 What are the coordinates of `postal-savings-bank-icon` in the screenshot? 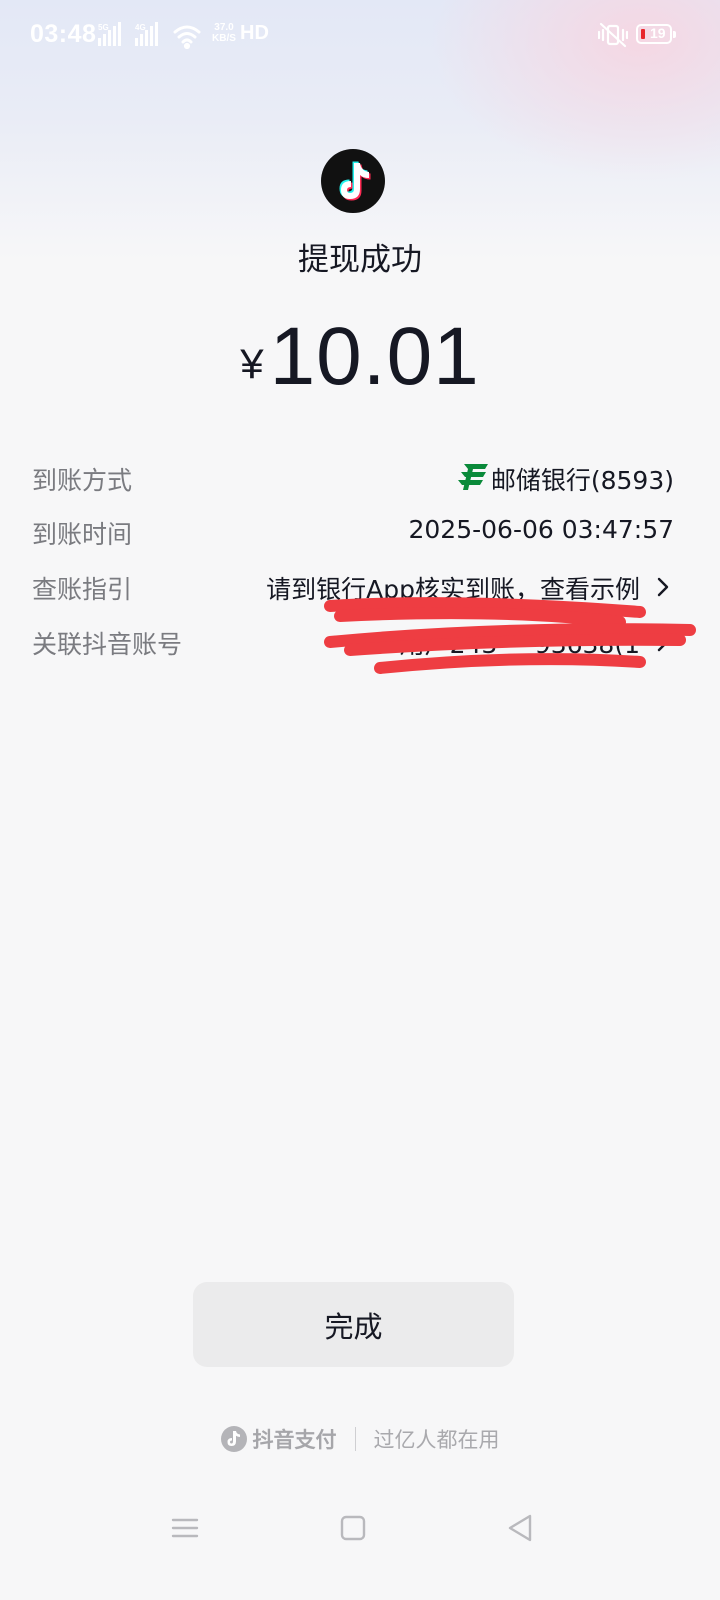 It's located at (473, 477).